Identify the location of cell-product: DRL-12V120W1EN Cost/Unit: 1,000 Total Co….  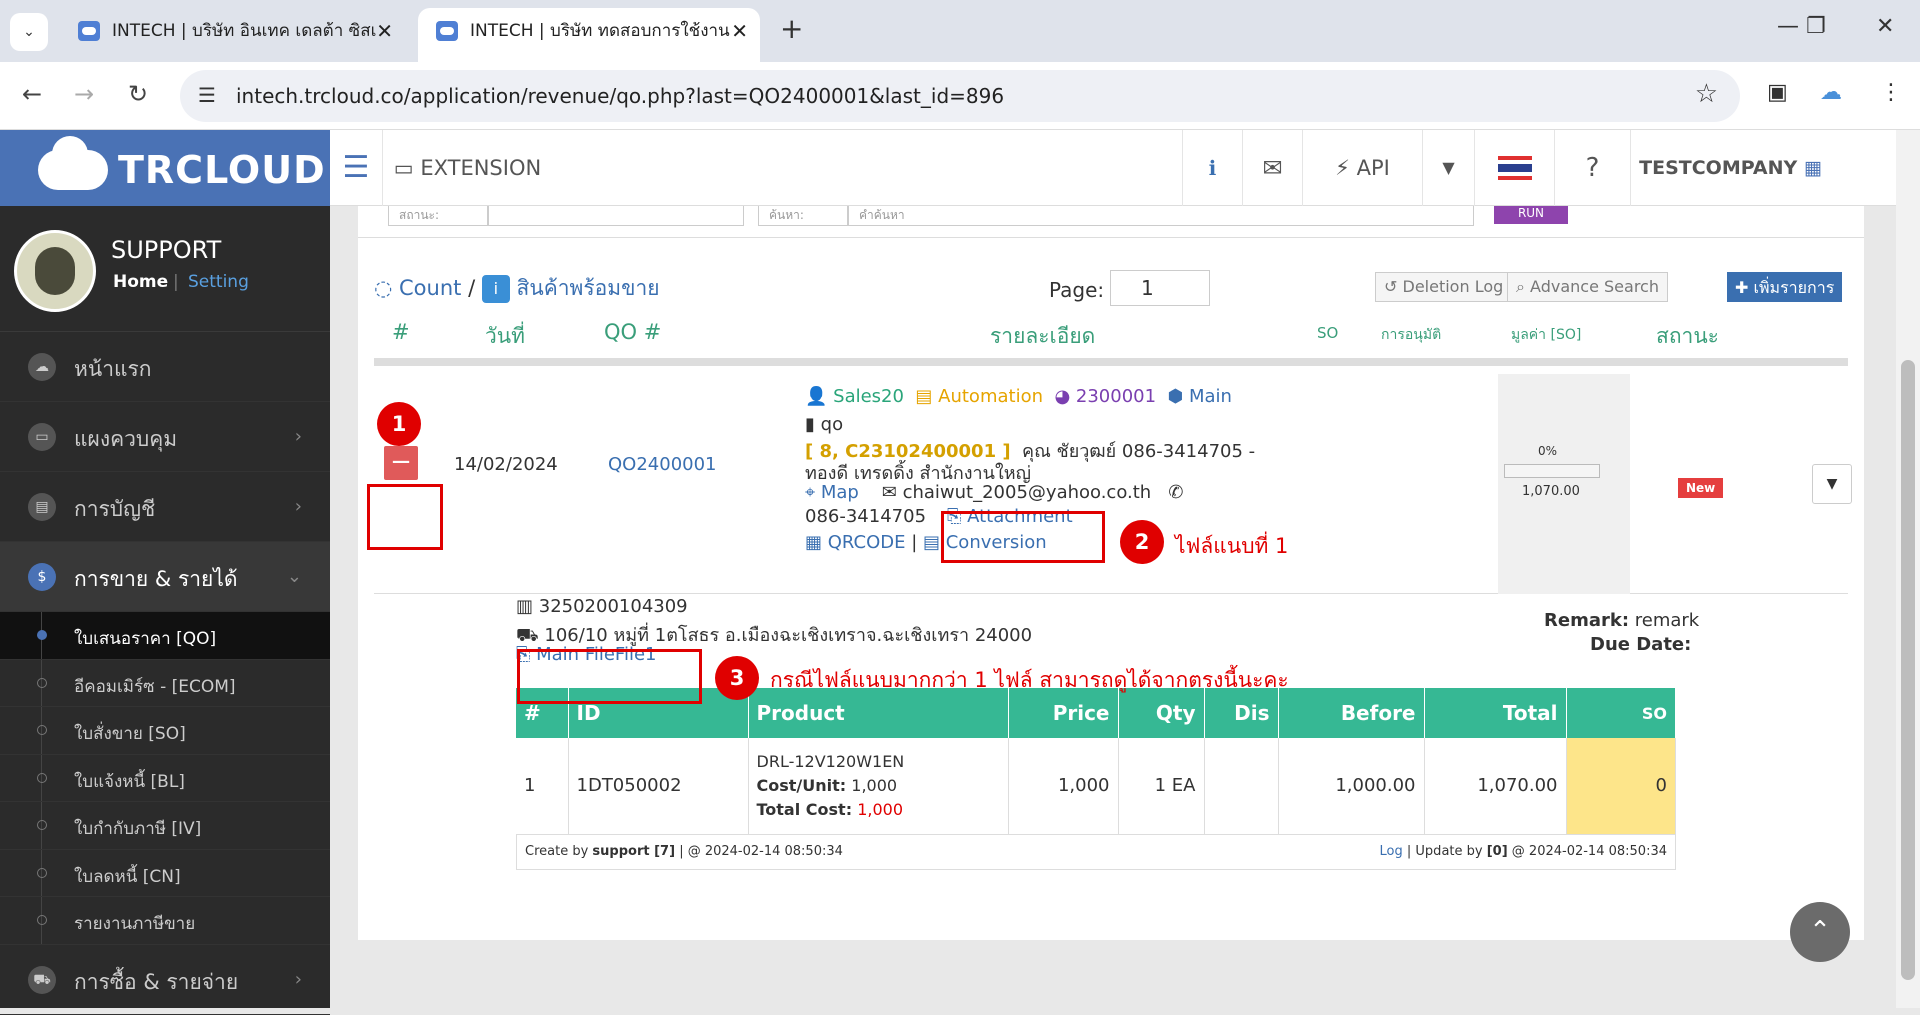
(878, 786).